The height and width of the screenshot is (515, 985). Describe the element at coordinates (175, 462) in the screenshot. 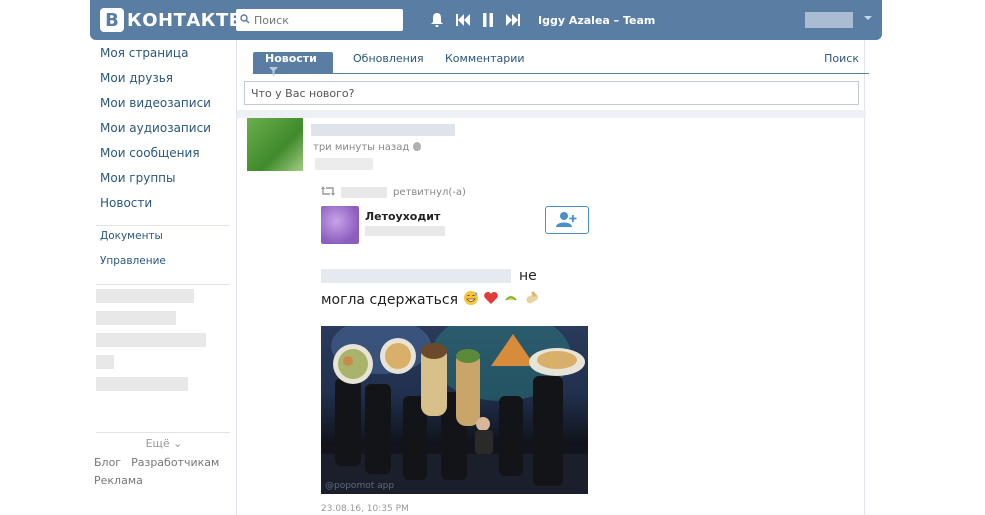

I see `footer-link-developers: Разработчикам` at that location.